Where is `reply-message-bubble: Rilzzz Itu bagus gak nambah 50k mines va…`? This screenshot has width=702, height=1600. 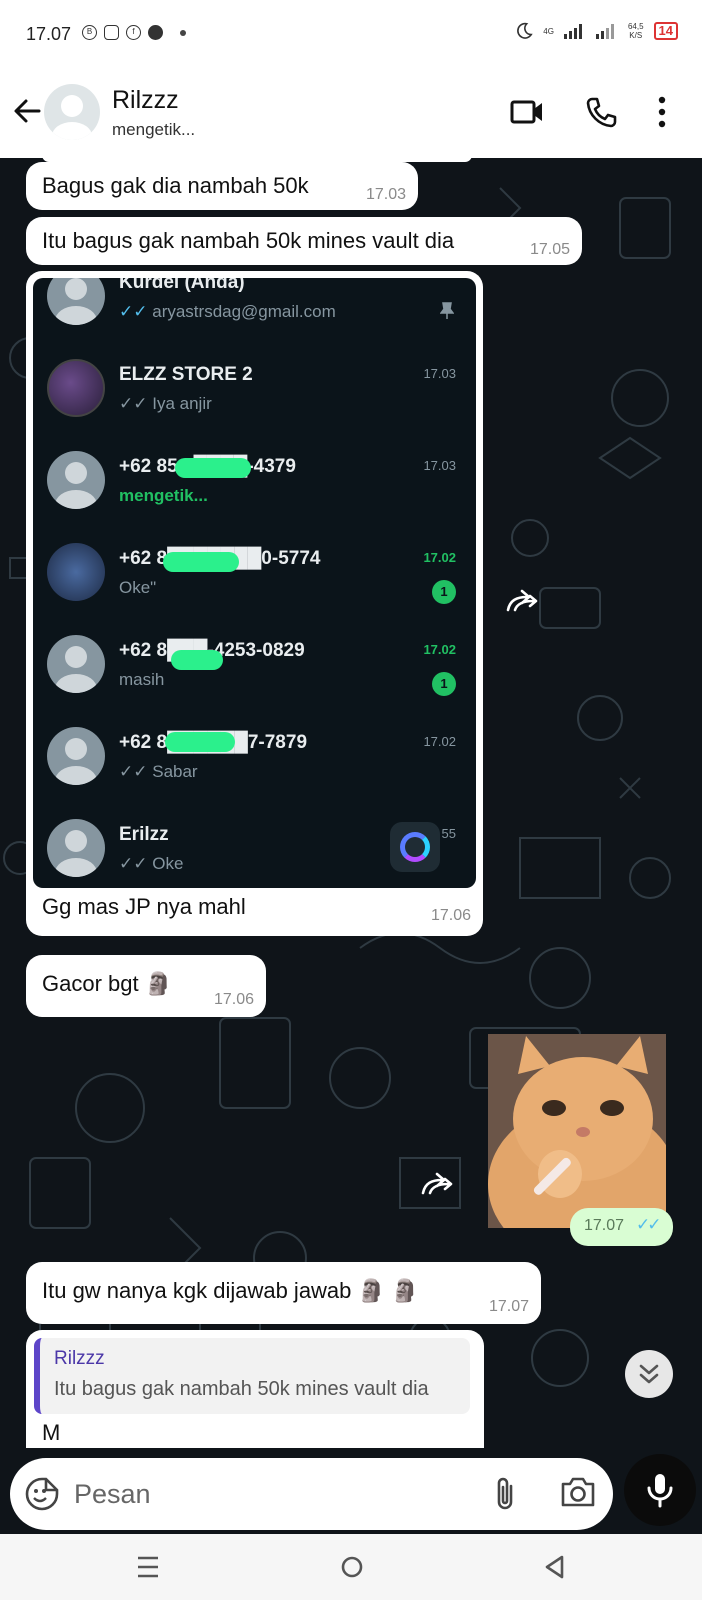 reply-message-bubble: Rilzzz Itu bagus gak nambah 50k mines va… is located at coordinates (255, 1389).